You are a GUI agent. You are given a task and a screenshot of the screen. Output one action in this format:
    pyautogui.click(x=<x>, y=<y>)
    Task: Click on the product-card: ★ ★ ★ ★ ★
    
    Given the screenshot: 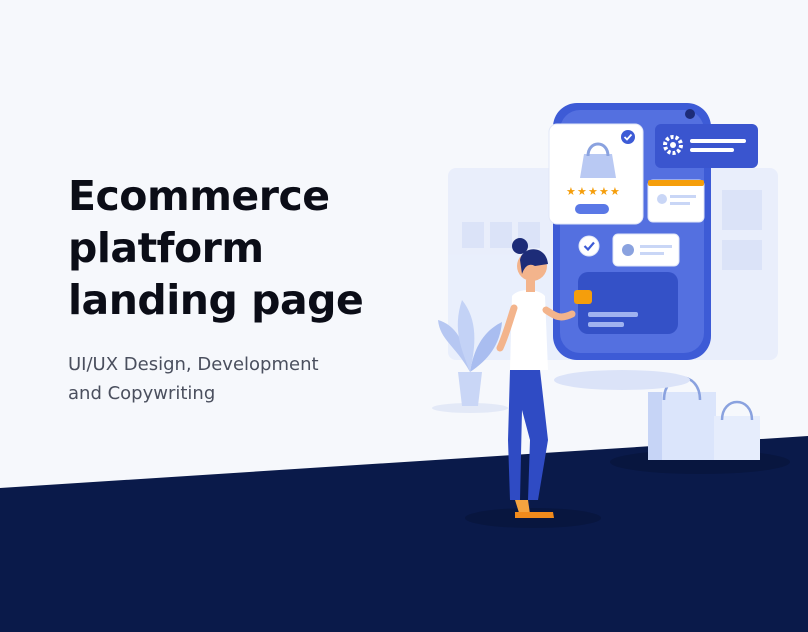 What is the action you would take?
    pyautogui.click(x=596, y=174)
    